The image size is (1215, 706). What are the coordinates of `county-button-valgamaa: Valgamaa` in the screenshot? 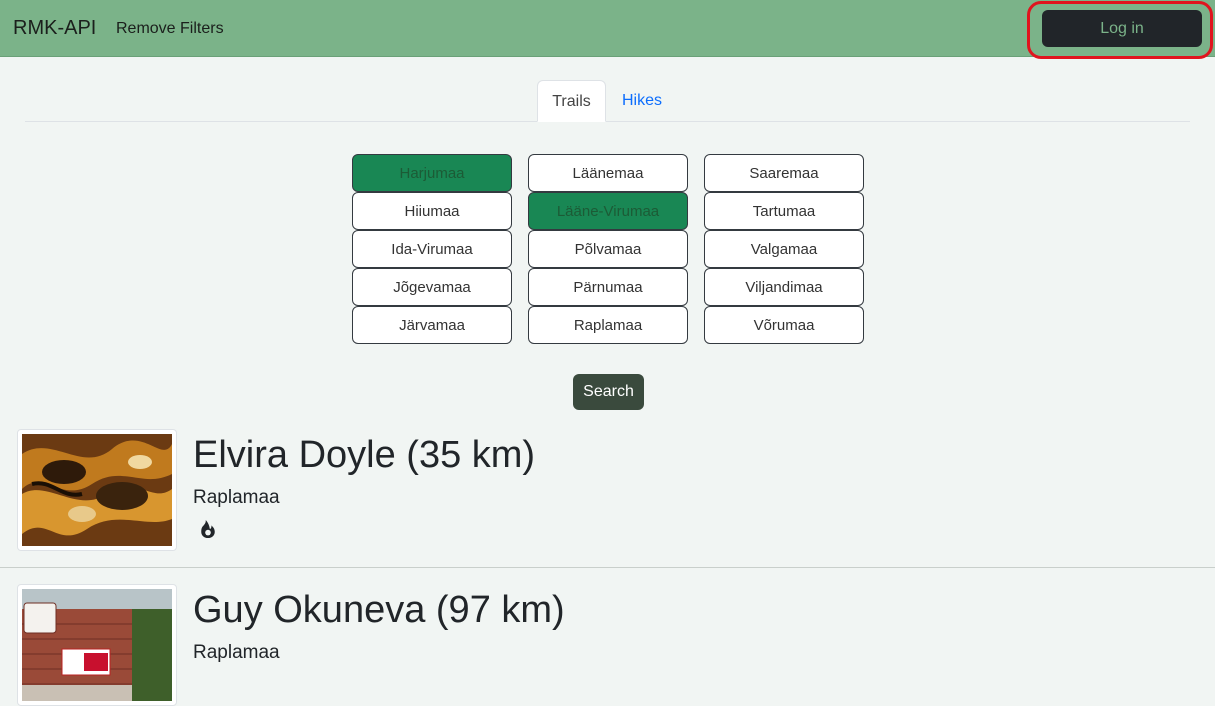 It's located at (784, 249).